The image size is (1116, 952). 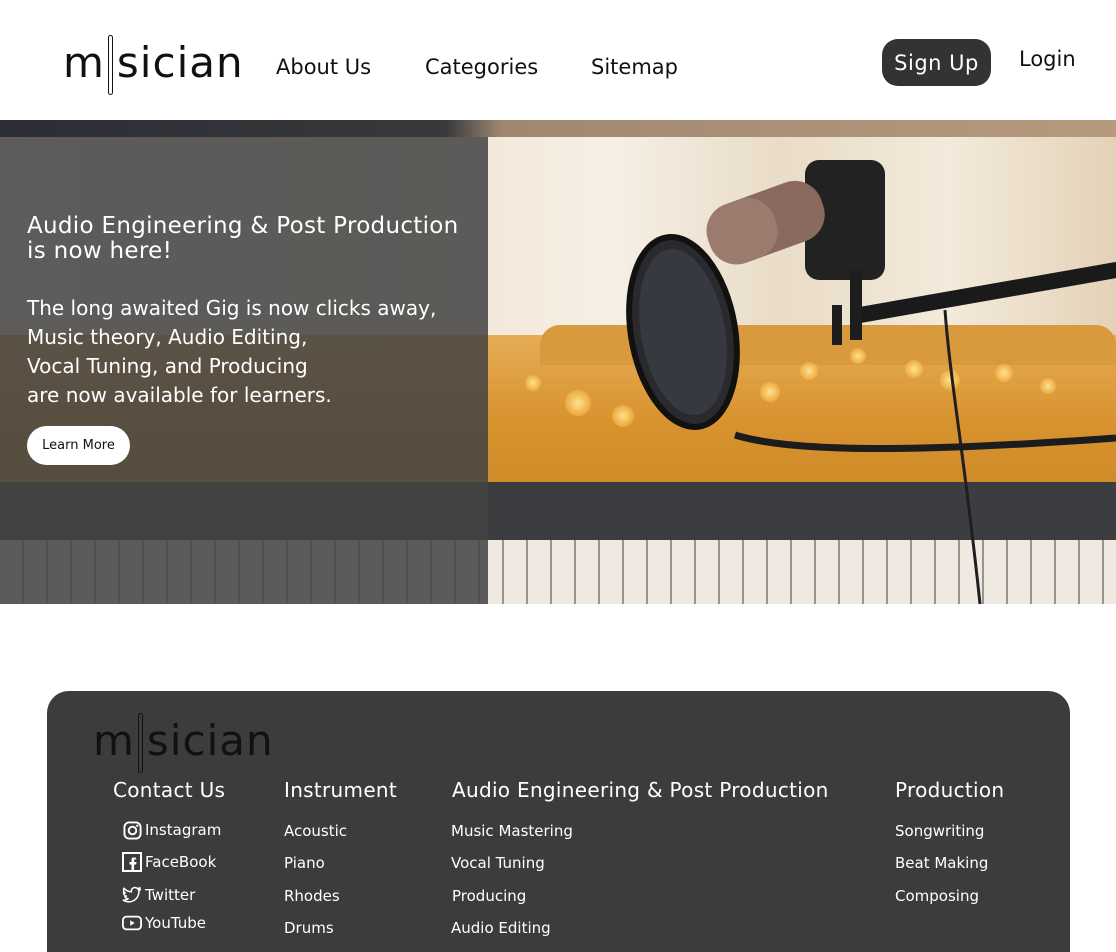 What do you see at coordinates (481, 67) in the screenshot?
I see `nav-categories: Categories` at bounding box center [481, 67].